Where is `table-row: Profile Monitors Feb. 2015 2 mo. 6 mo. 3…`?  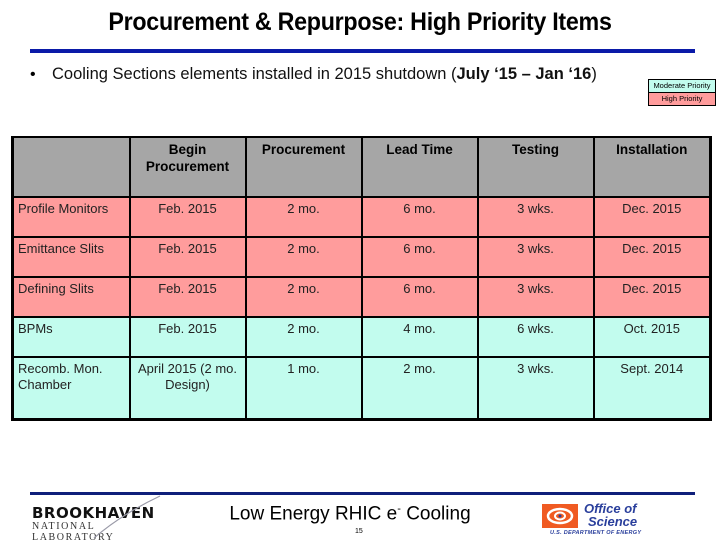
table-row: Profile Monitors Feb. 2015 2 mo. 6 mo. 3… is located at coordinates (361, 217).